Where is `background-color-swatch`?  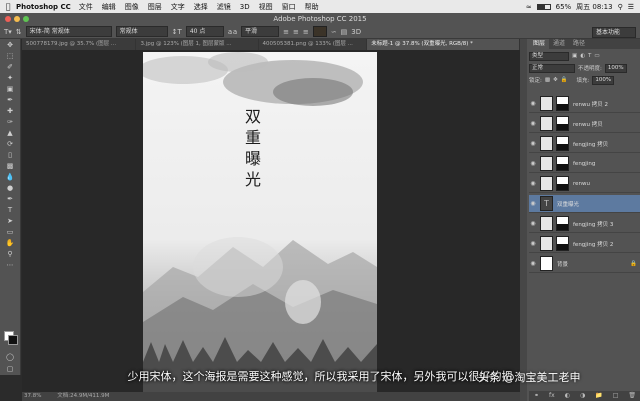
background-color-swatch is located at coordinates (13, 340).